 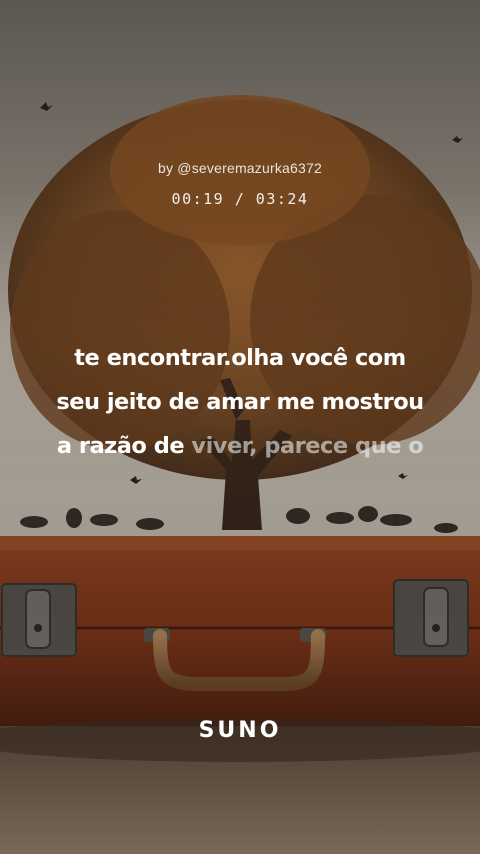 I want to click on playback-time: 00:19 / 03:24, so click(x=240, y=199).